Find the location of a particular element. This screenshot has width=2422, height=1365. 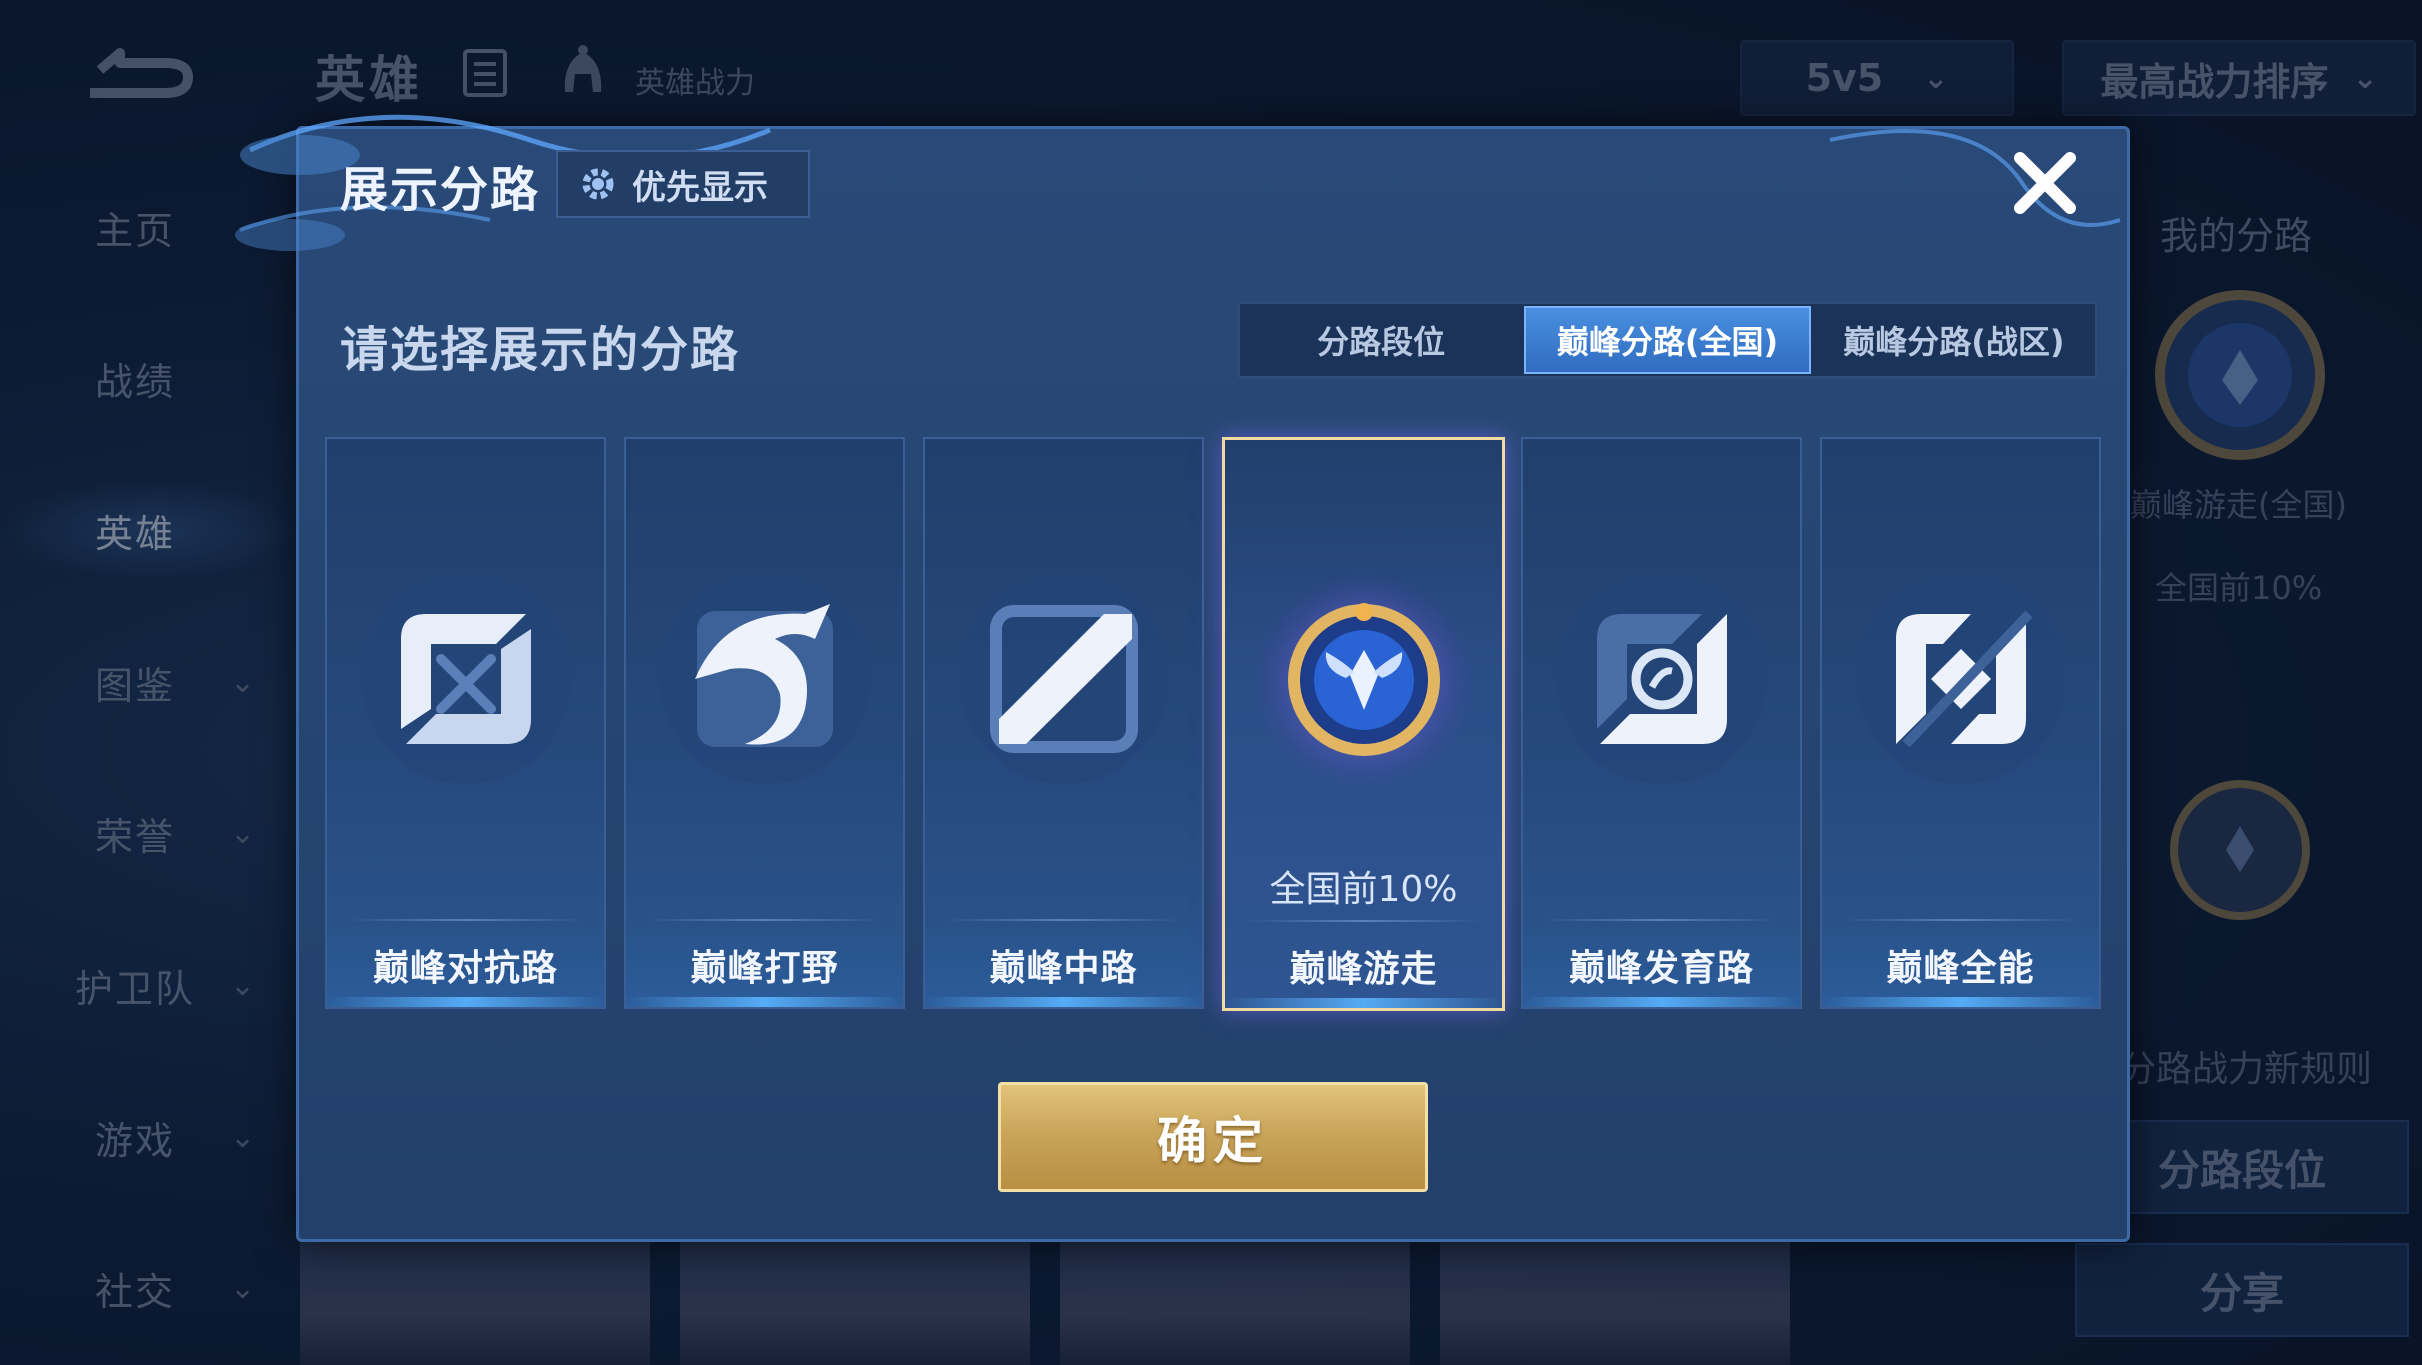

lane-card-name: 巅峰对抗路 is located at coordinates (465, 968).